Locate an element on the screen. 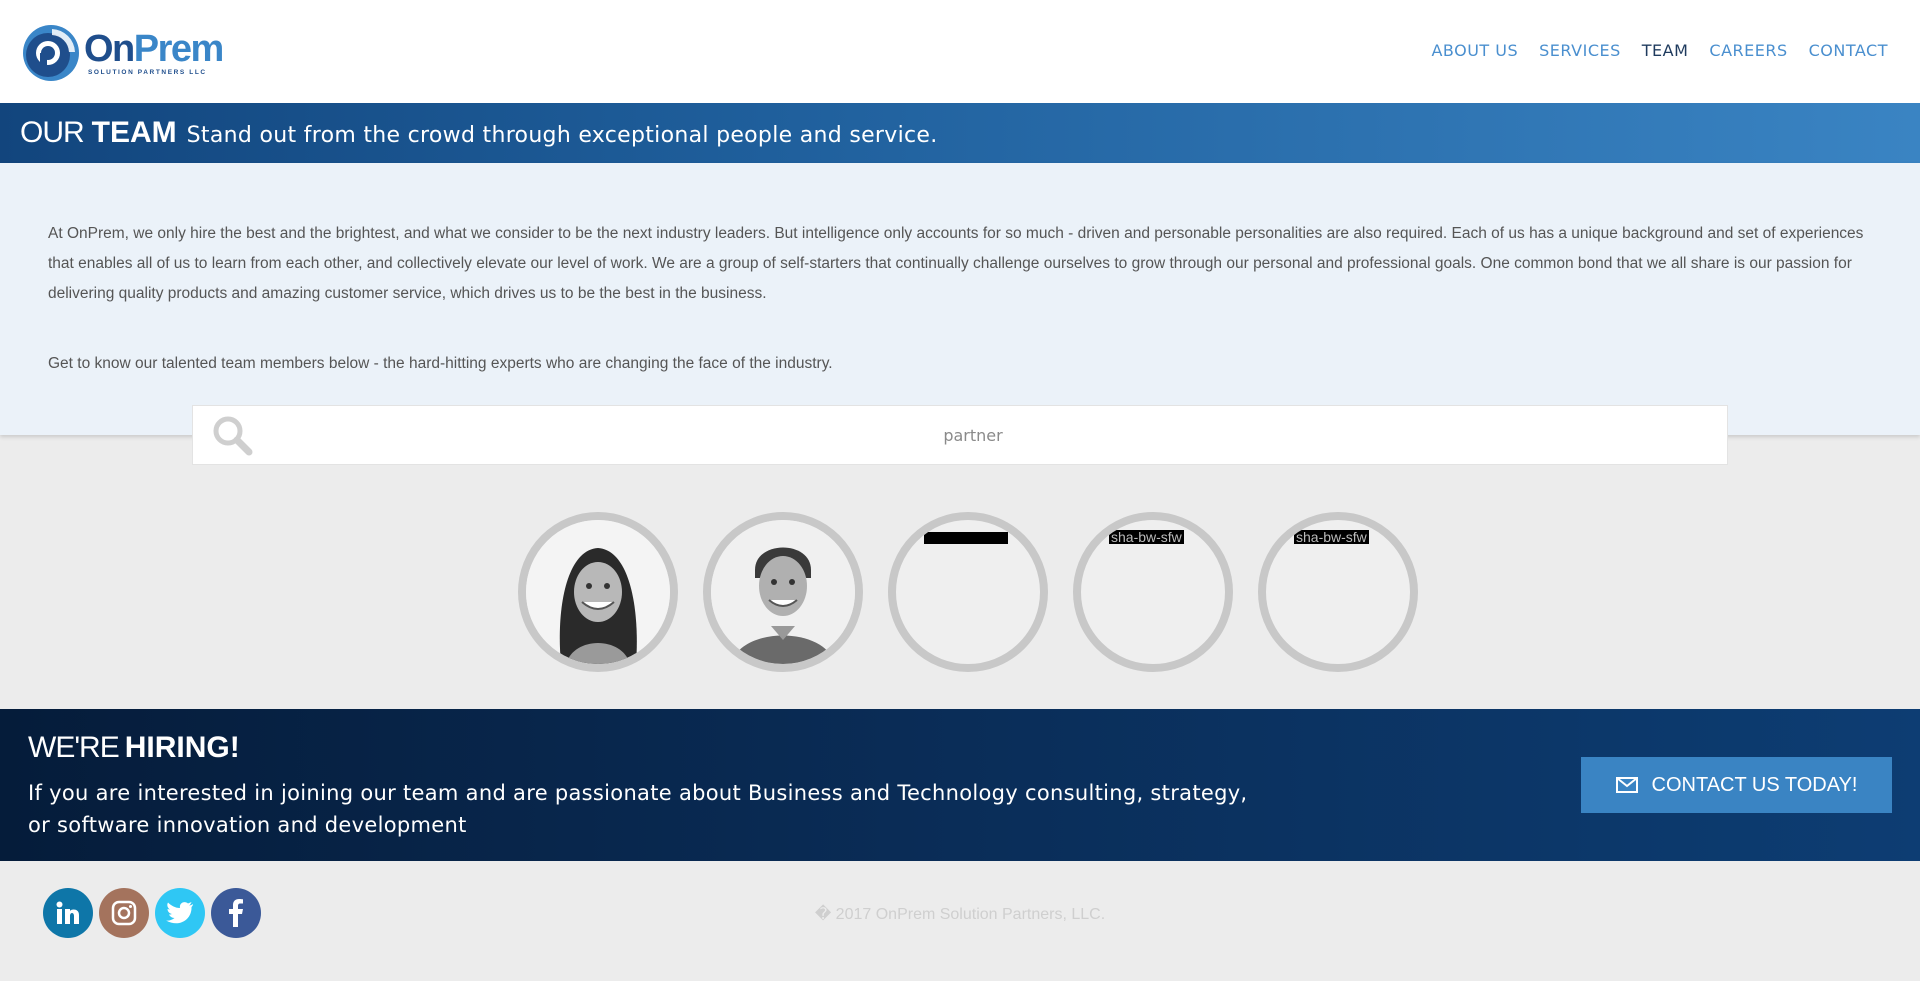 This screenshot has height=981, width=1920. hiring-title: WE'RE HIRING! is located at coordinates (134, 748).